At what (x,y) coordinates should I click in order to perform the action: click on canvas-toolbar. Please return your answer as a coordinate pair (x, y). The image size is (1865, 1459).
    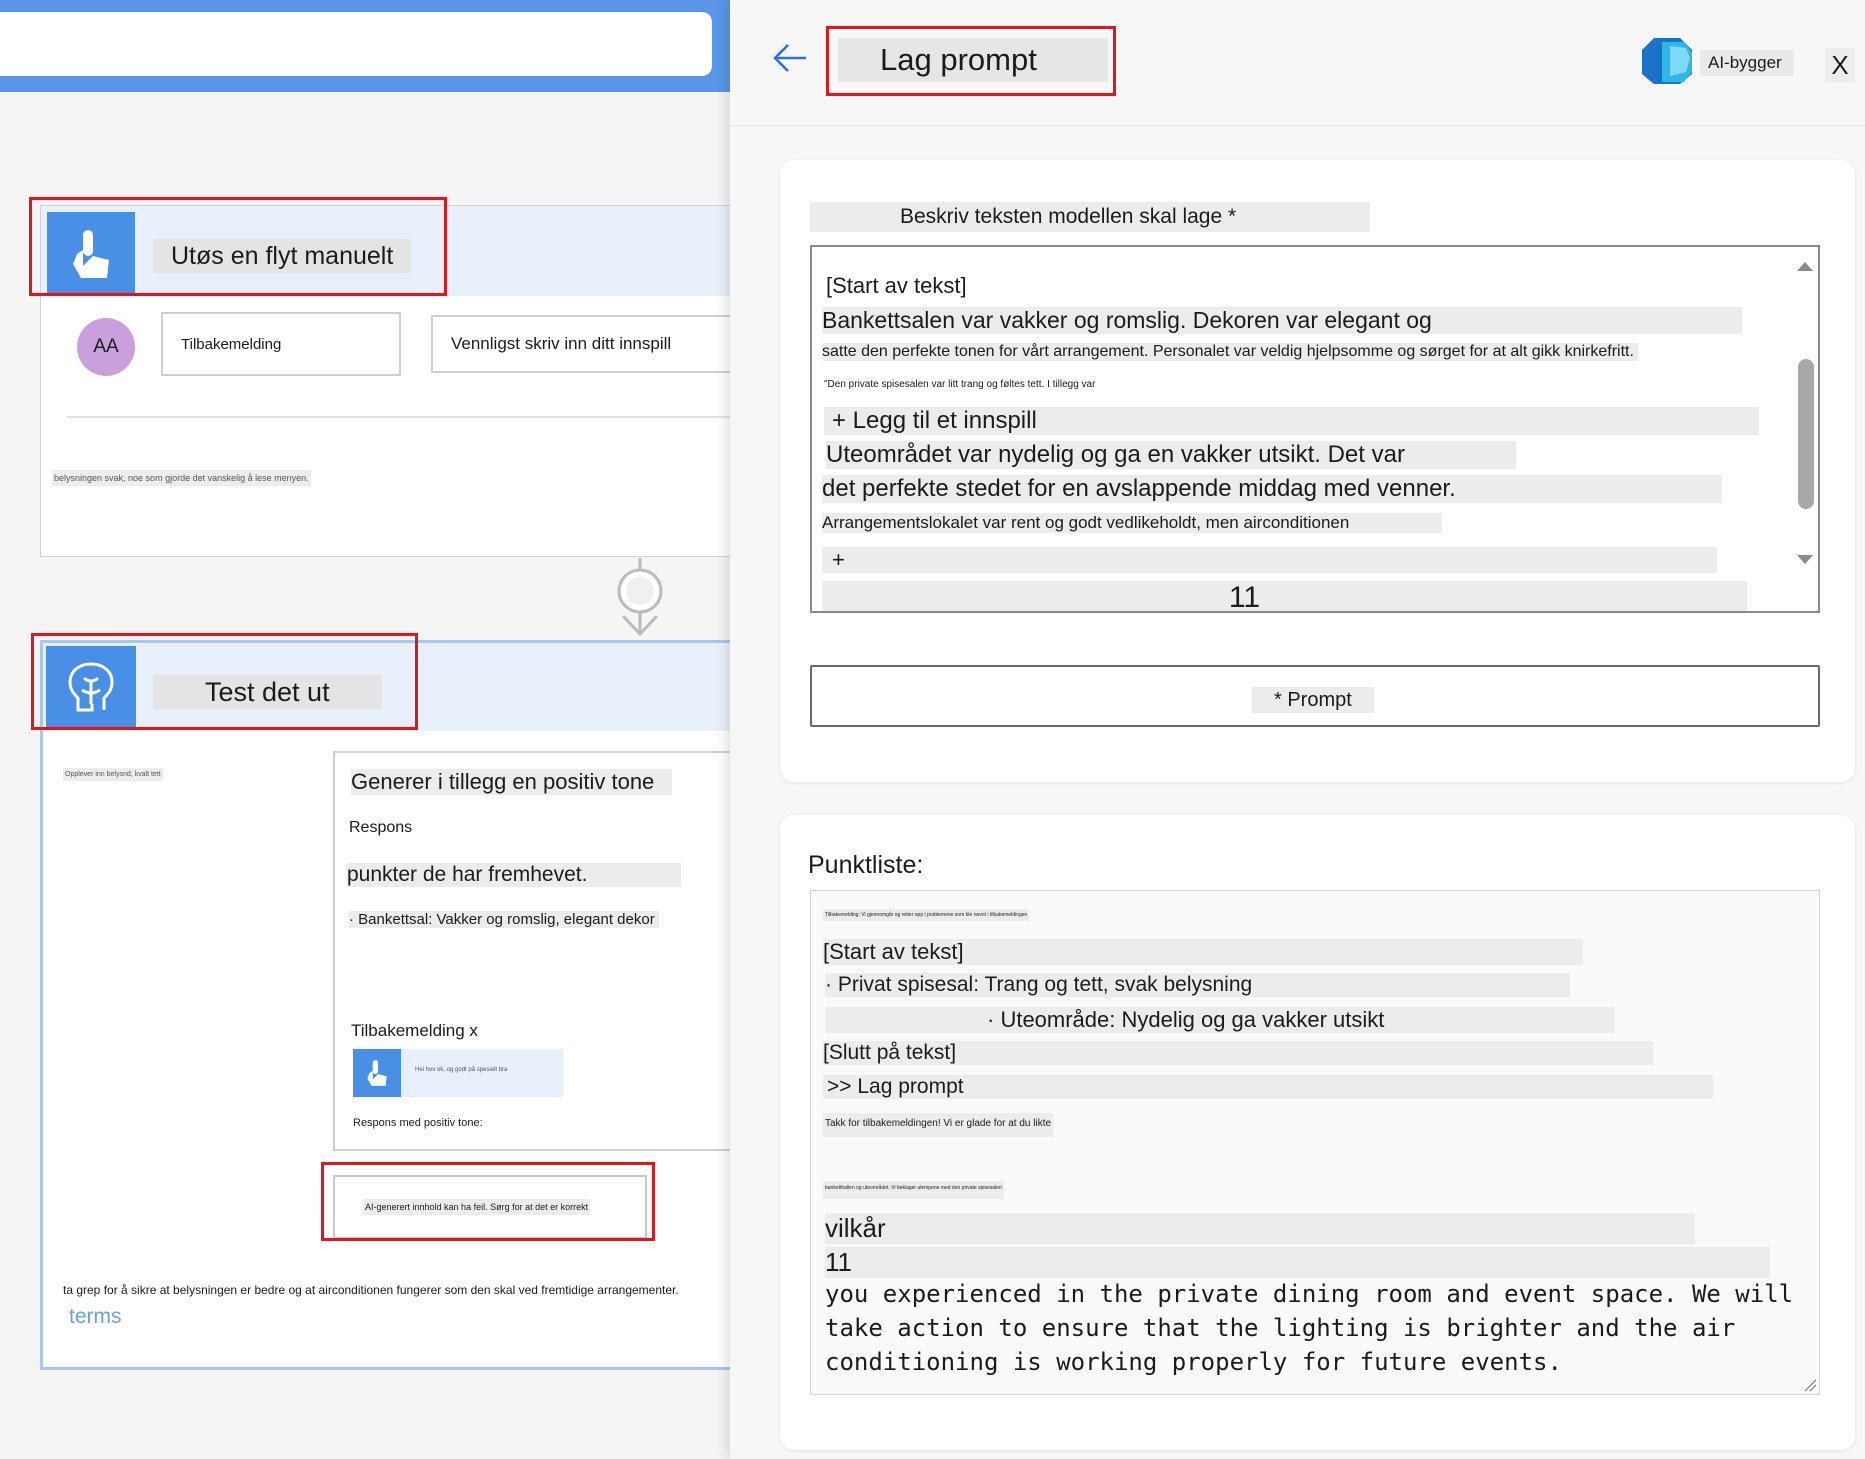
    Looking at the image, I should click on (356, 44).